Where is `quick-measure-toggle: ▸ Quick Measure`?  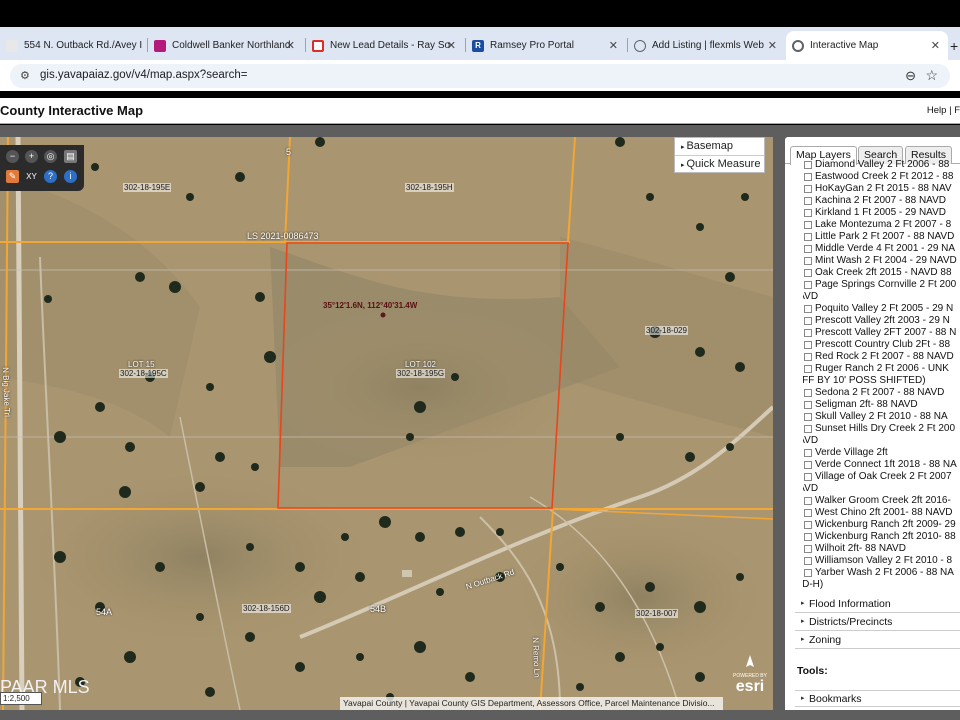 quick-measure-toggle: ▸ Quick Measure is located at coordinates (720, 164).